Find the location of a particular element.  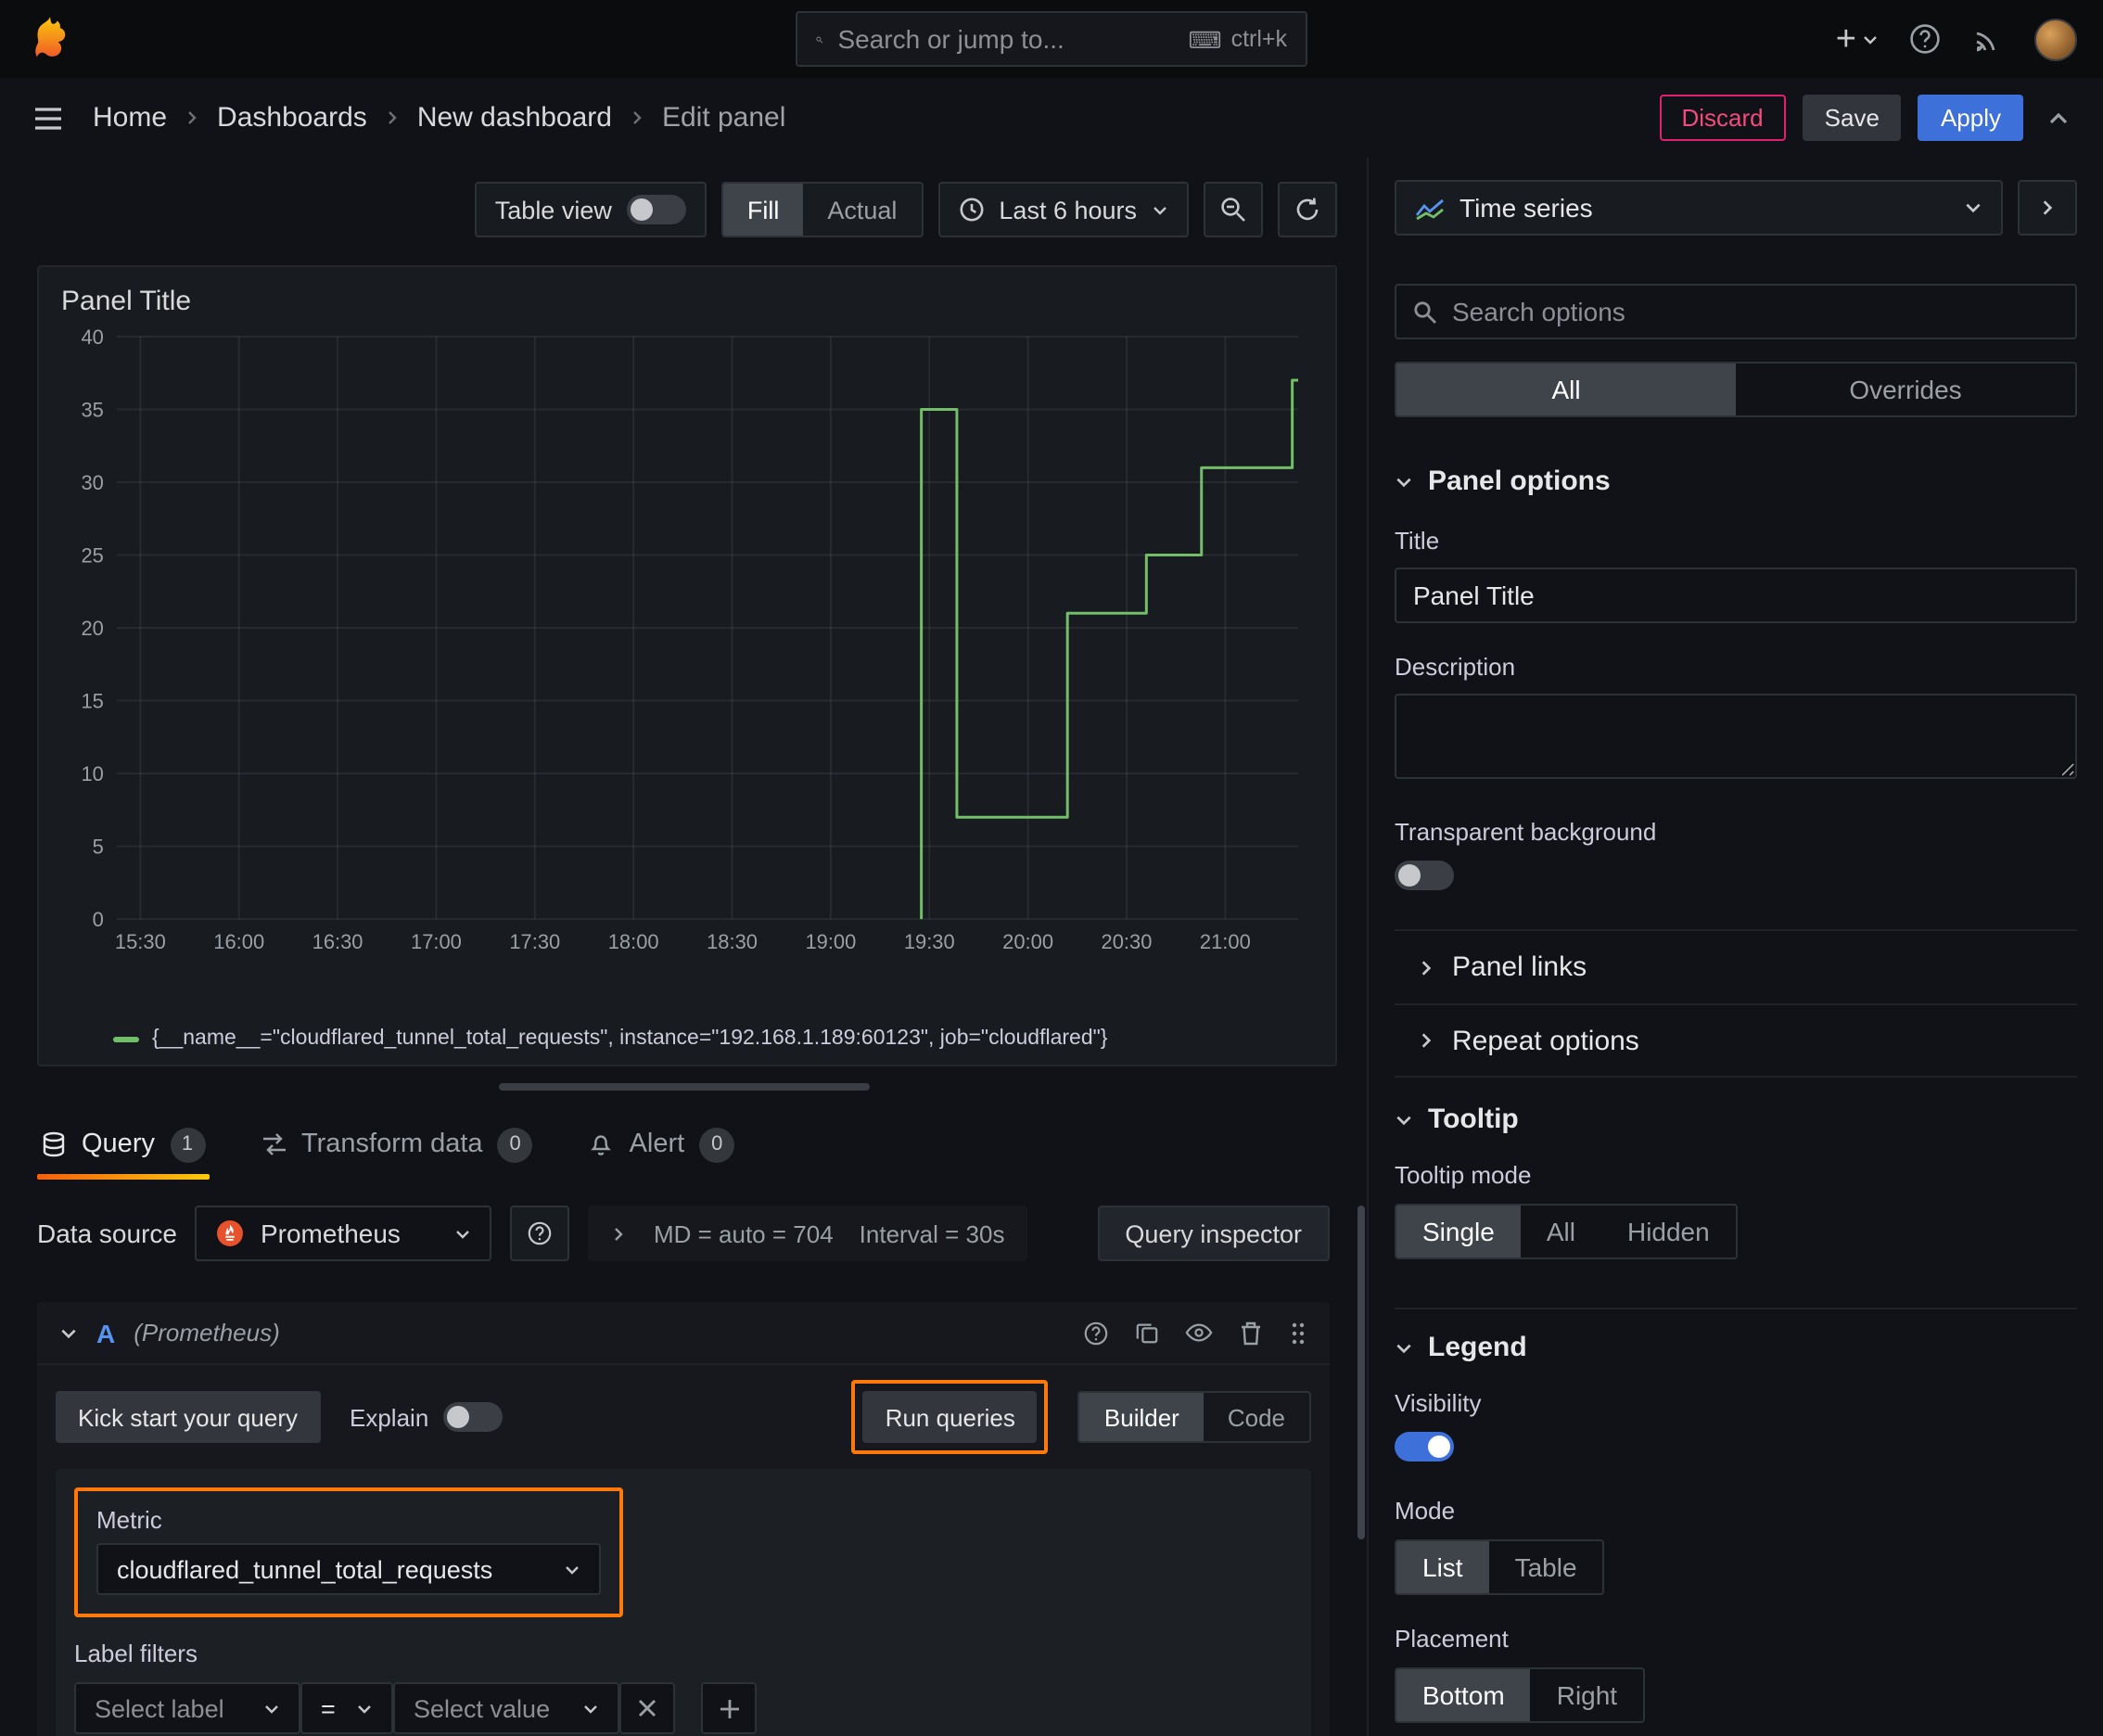

global-search: ⌨ ctrl+k is located at coordinates (1051, 39).